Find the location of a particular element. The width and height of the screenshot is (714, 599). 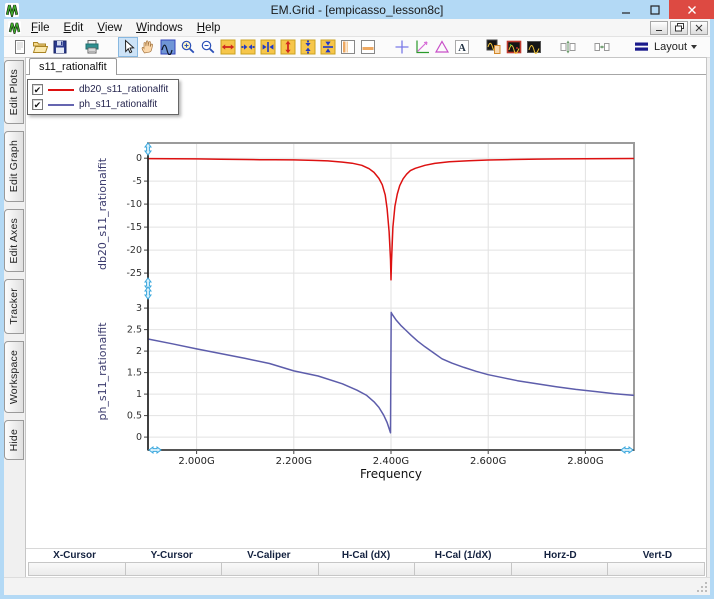

plot-select-tool is located at coordinates (168, 47).